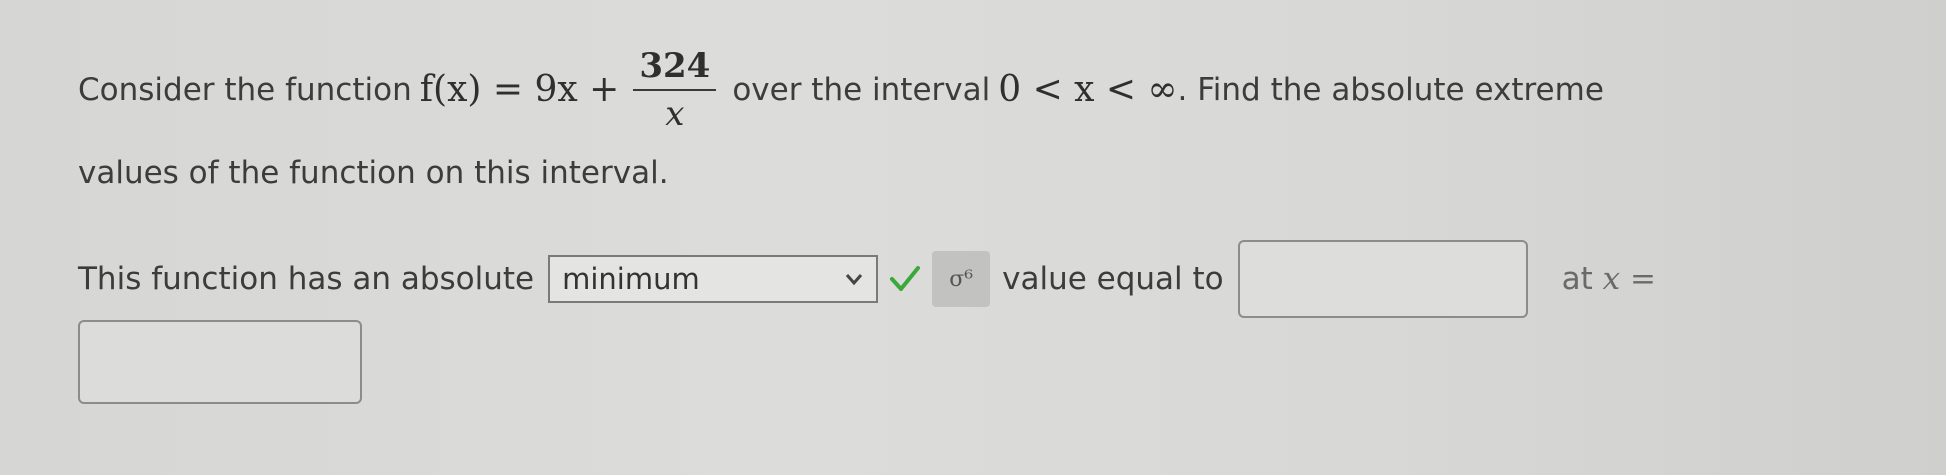 Image resolution: width=1946 pixels, height=475 pixels. I want to click on math-symbol-button: σ⁶, so click(961, 279).